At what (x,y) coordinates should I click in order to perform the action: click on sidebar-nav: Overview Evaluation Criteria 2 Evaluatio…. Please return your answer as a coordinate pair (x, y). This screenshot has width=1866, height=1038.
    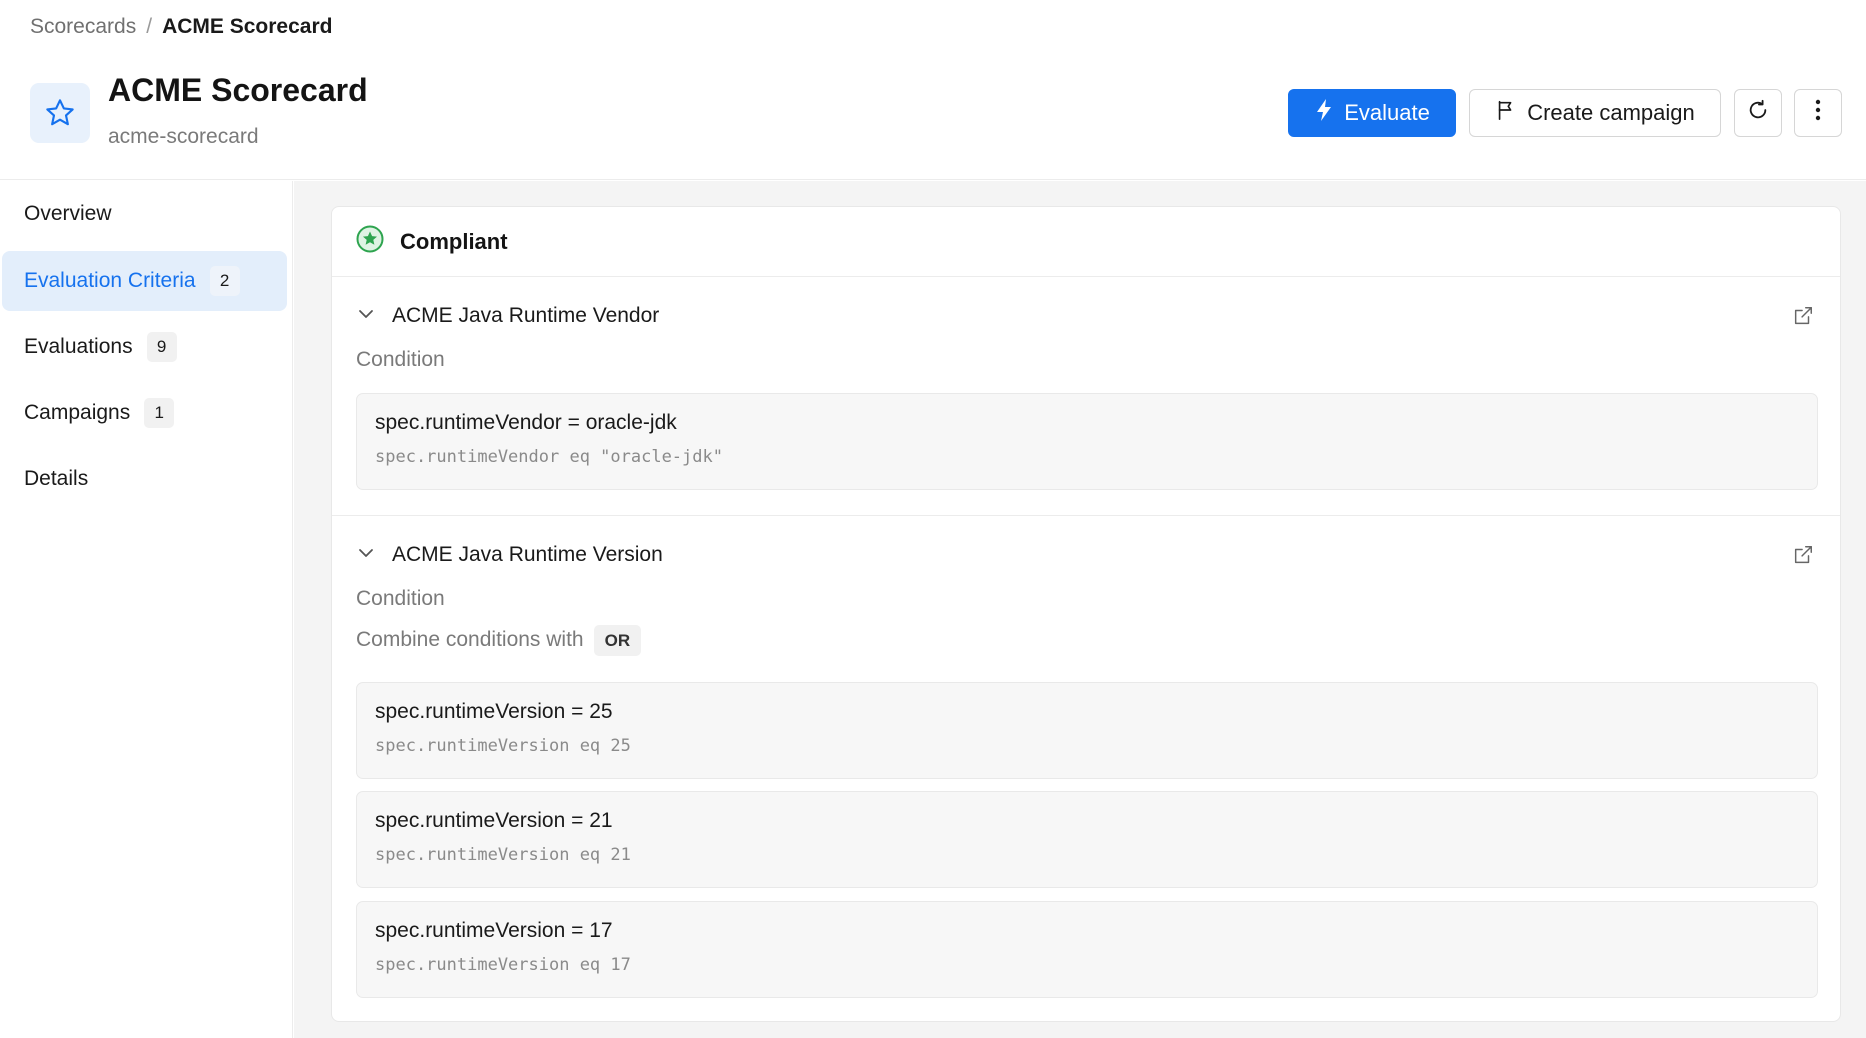
    Looking at the image, I should click on (146, 609).